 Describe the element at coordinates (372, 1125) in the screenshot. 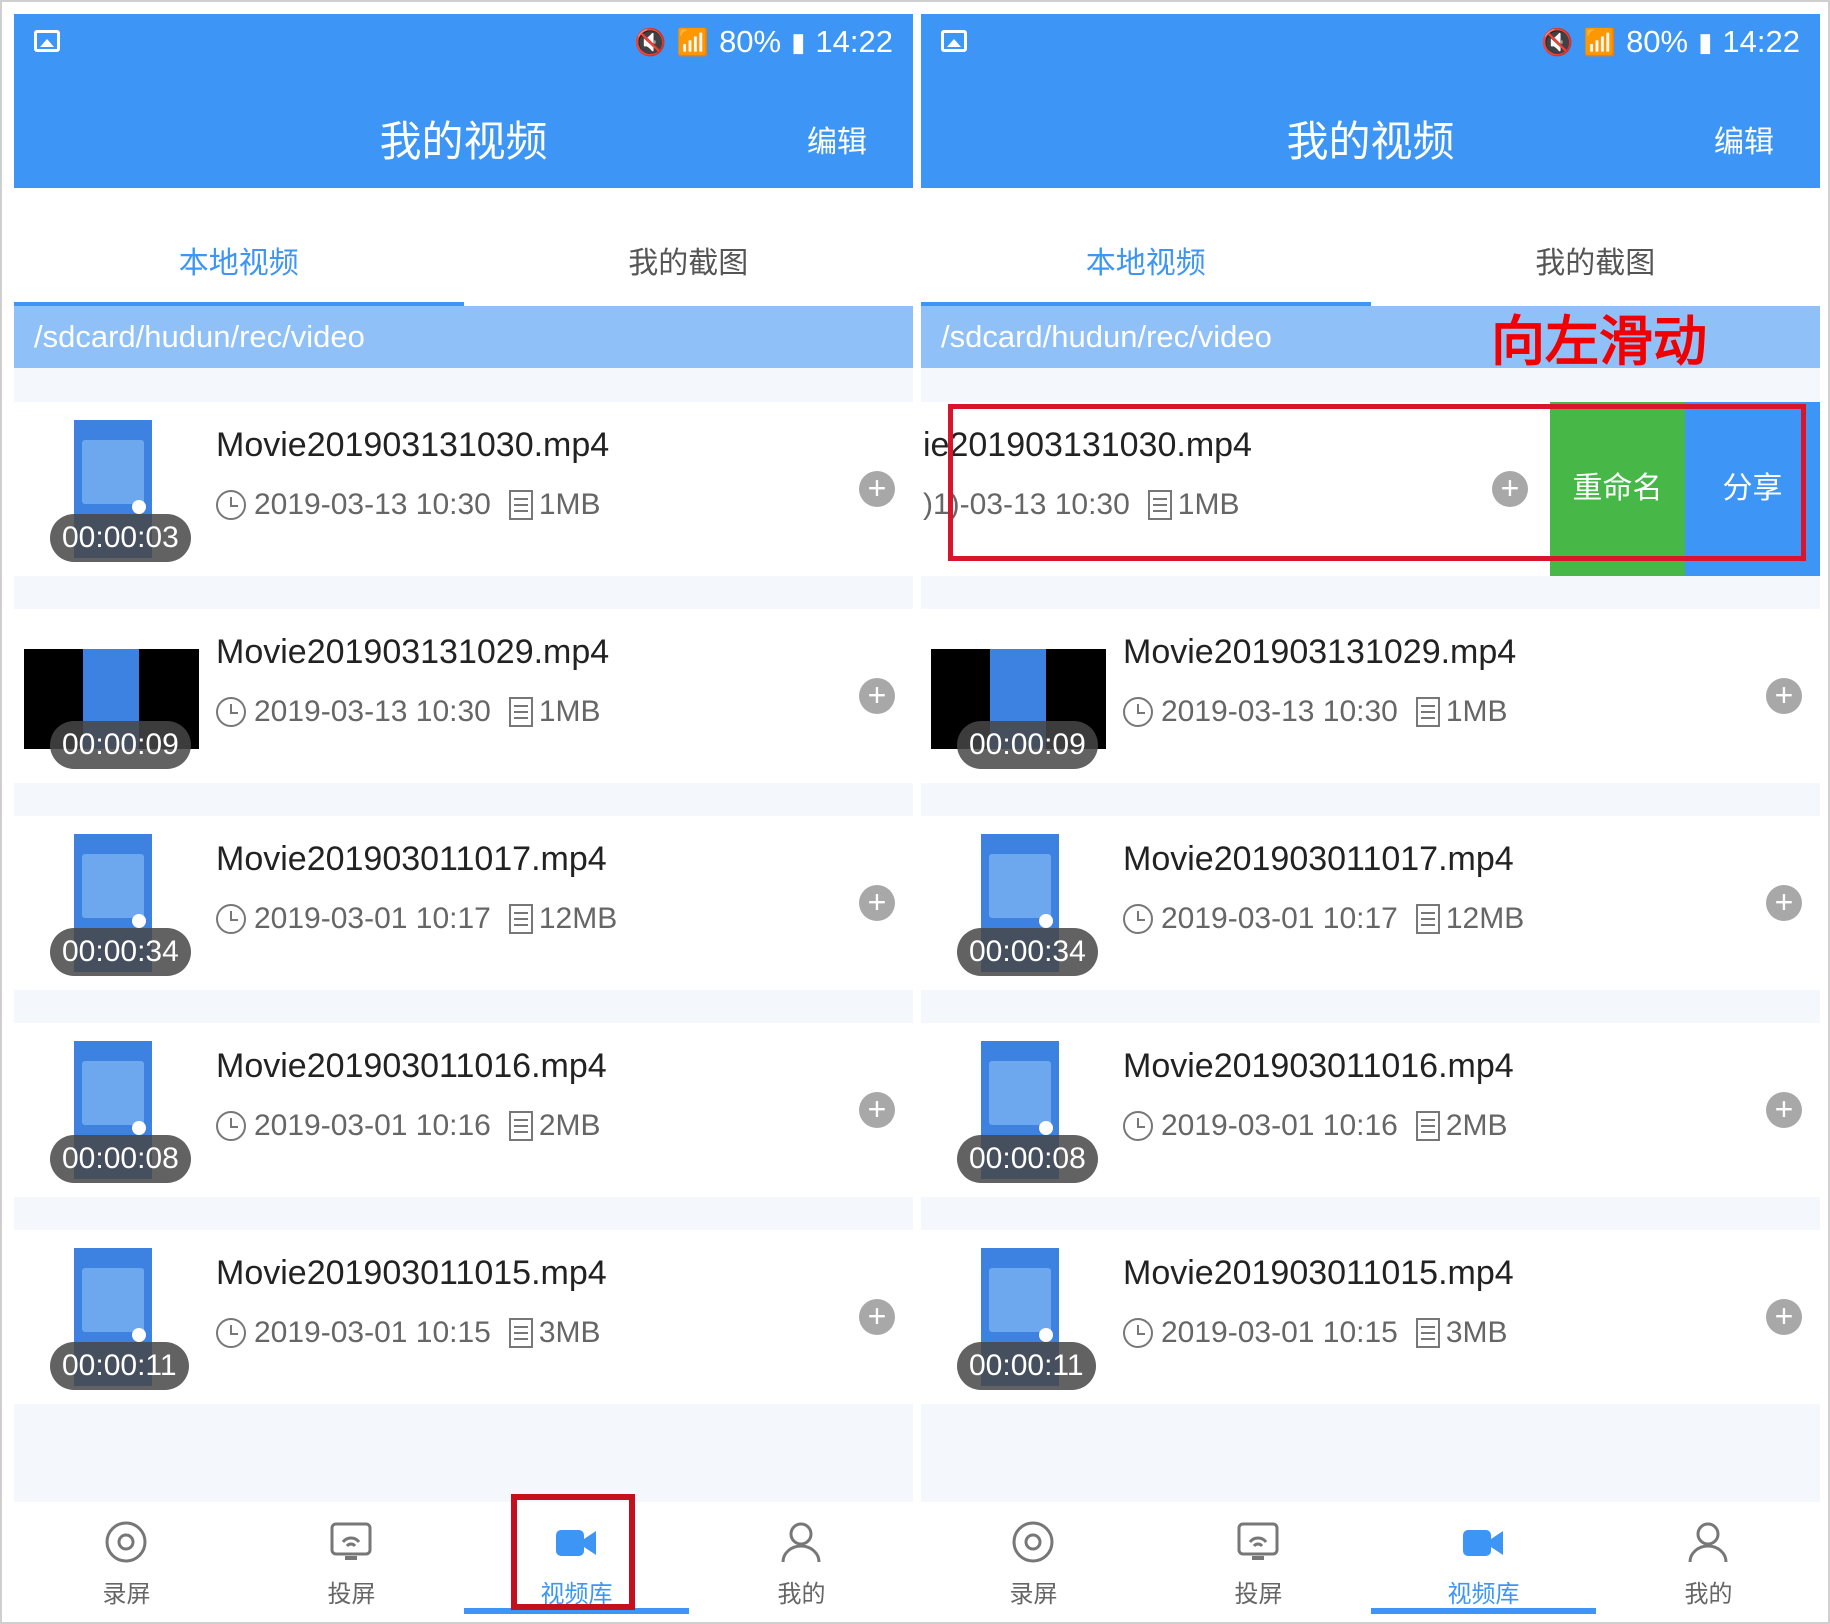

I see `file-date: 2019-03-01 10:16` at that location.